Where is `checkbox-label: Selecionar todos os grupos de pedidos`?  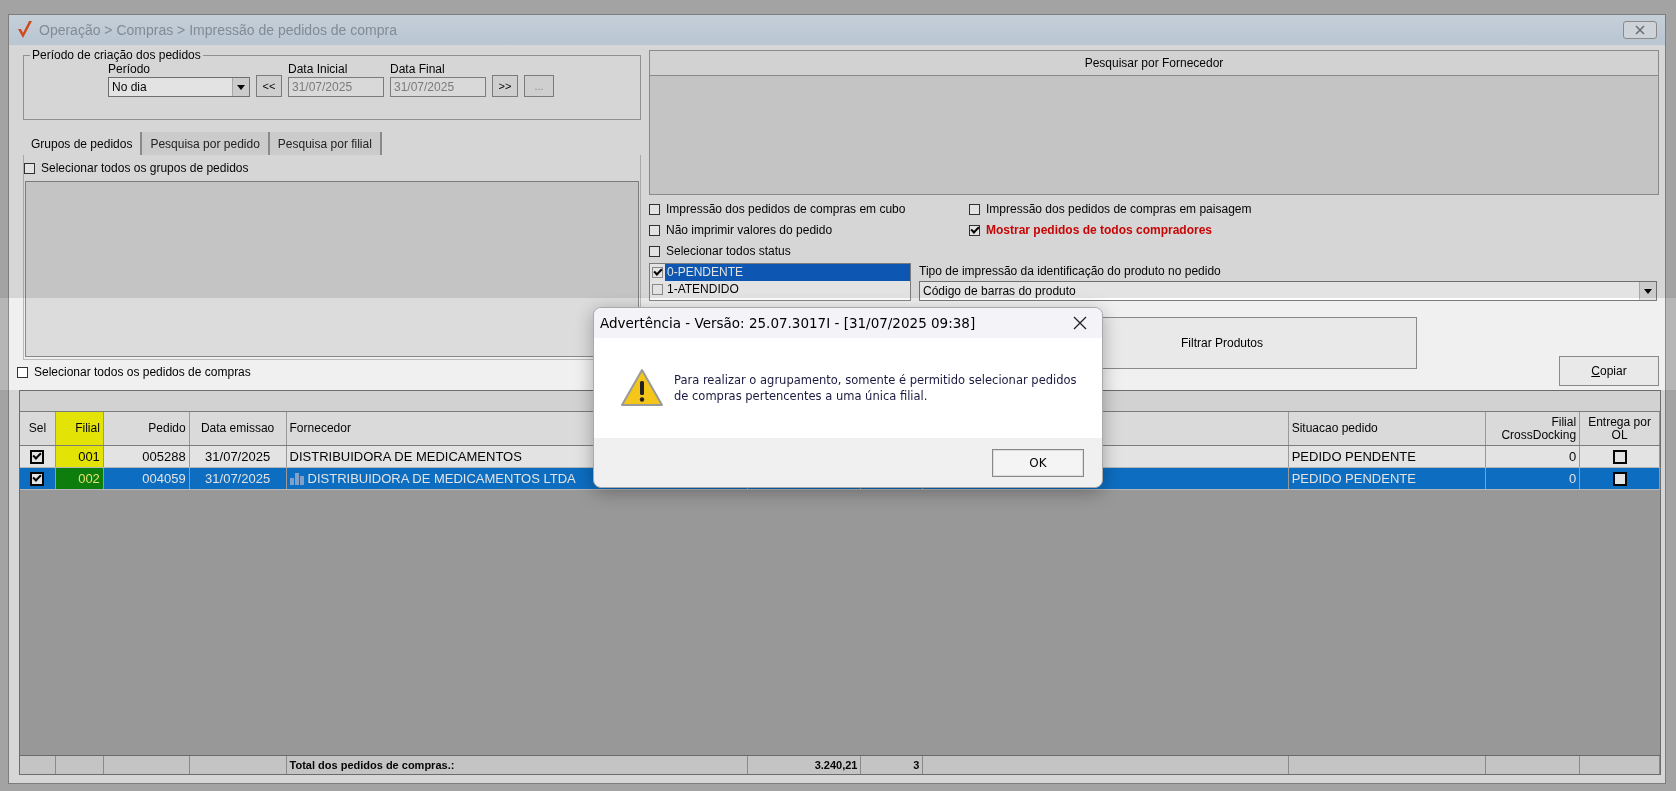 checkbox-label: Selecionar todos os grupos de pedidos is located at coordinates (145, 168).